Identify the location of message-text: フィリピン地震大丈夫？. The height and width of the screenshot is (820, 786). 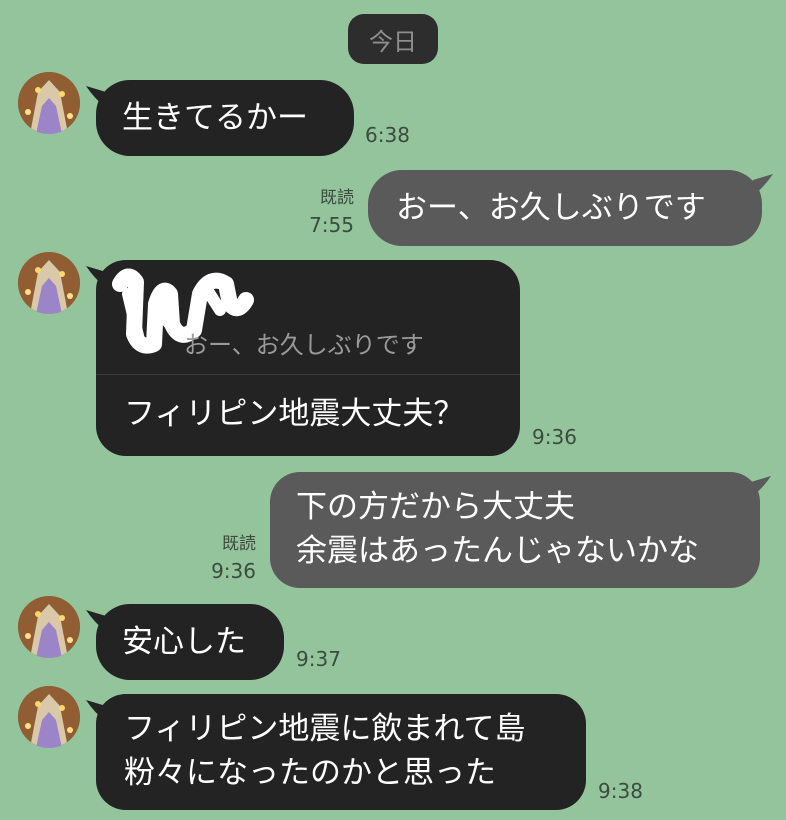
(294, 414).